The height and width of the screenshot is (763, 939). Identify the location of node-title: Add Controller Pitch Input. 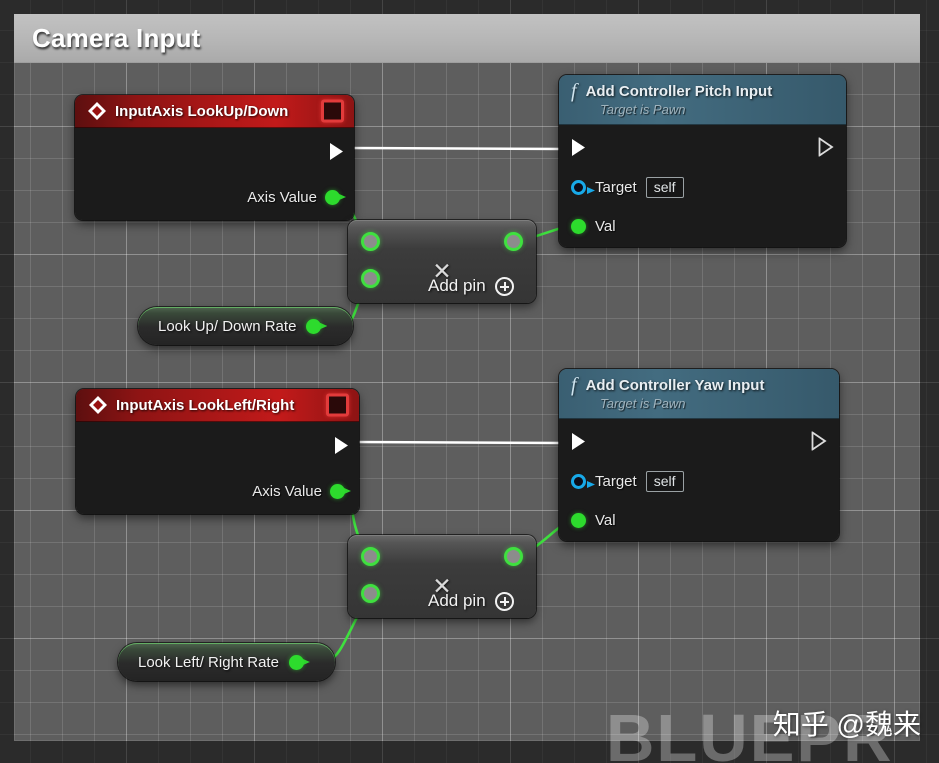
(679, 91).